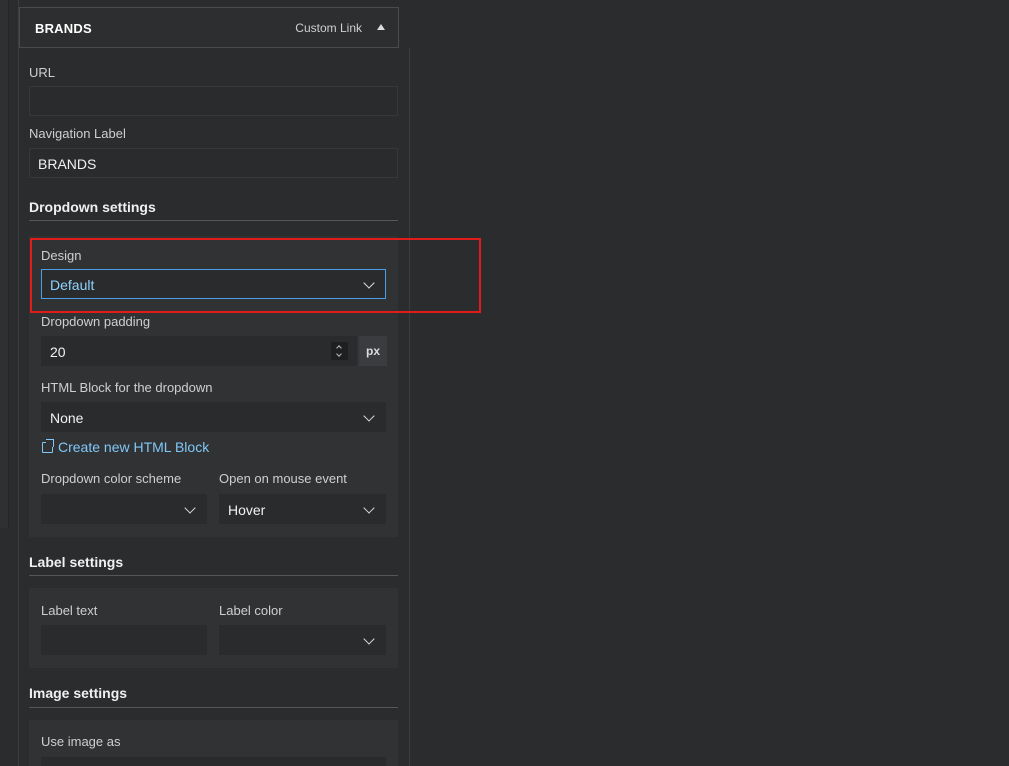 The image size is (1009, 766). I want to click on mouse-event-label: Open on mouse event, so click(283, 478).